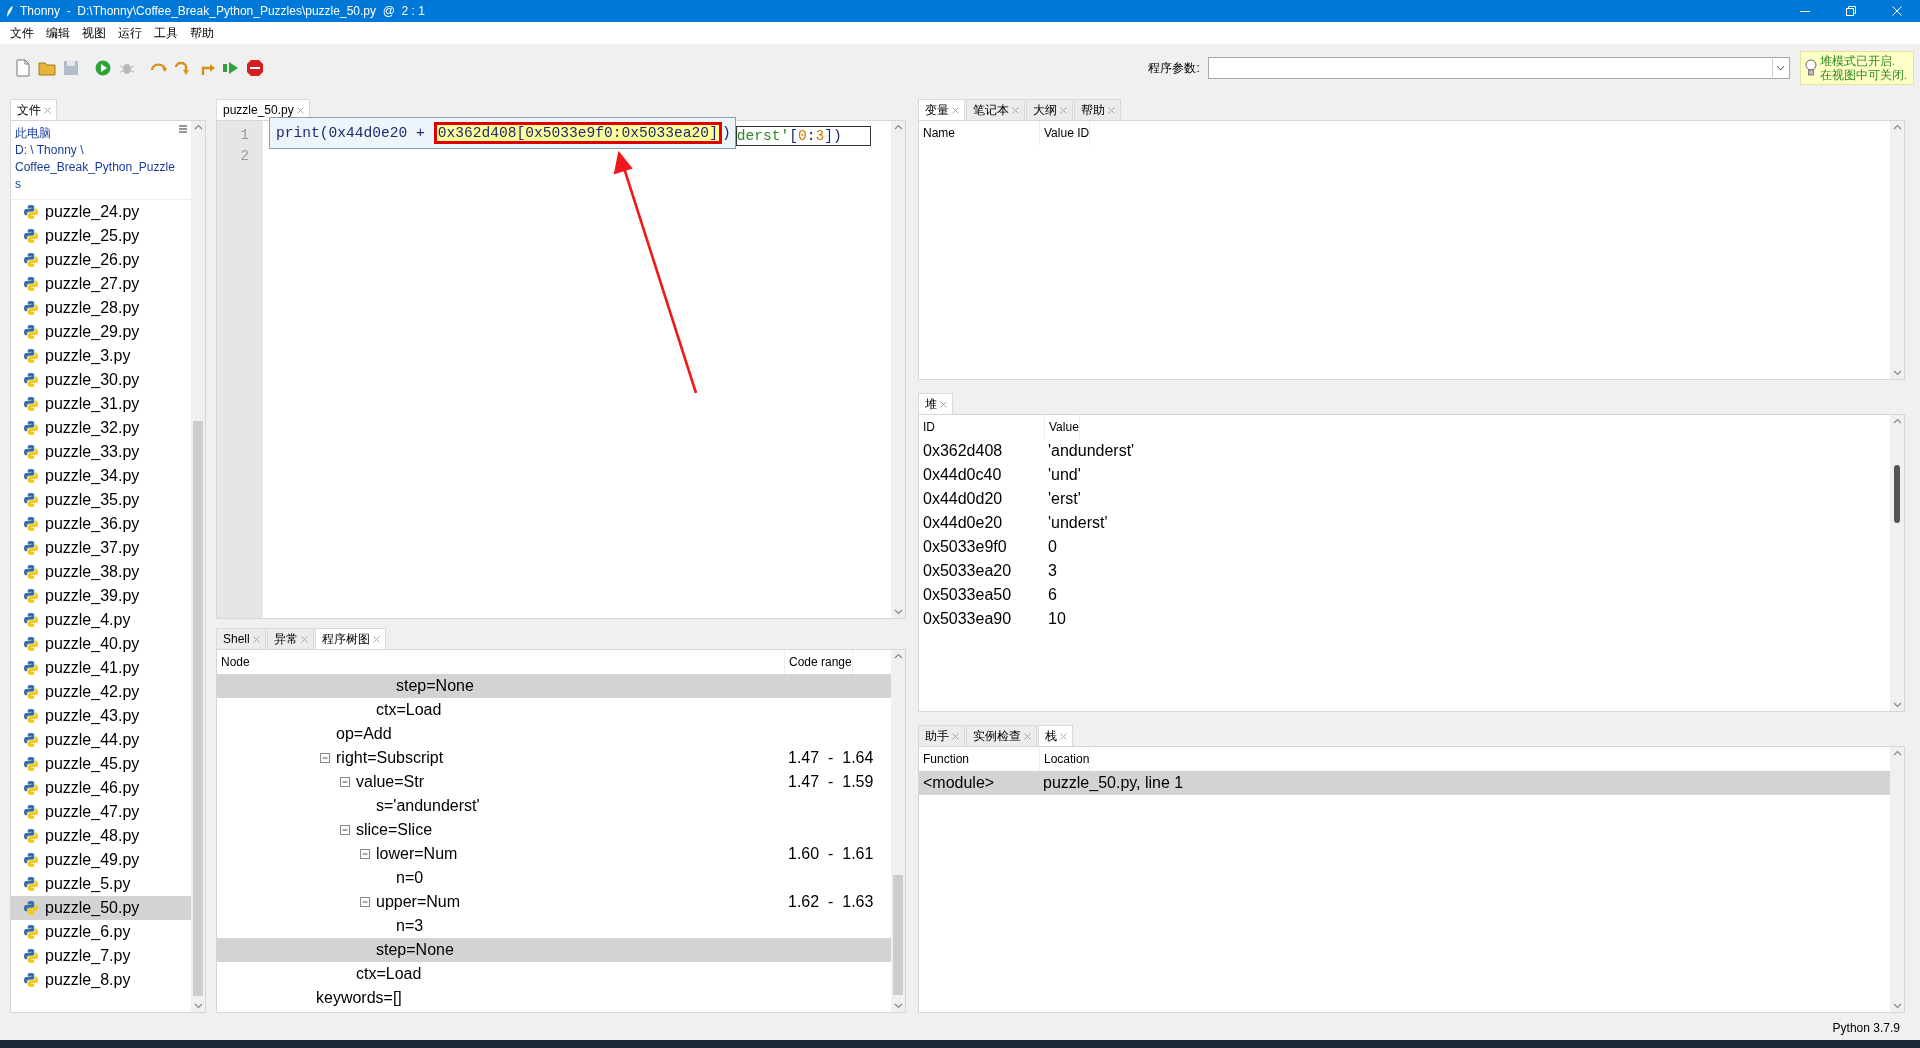 The image size is (1920, 1048). I want to click on tab: 大纲, so click(1049, 109).